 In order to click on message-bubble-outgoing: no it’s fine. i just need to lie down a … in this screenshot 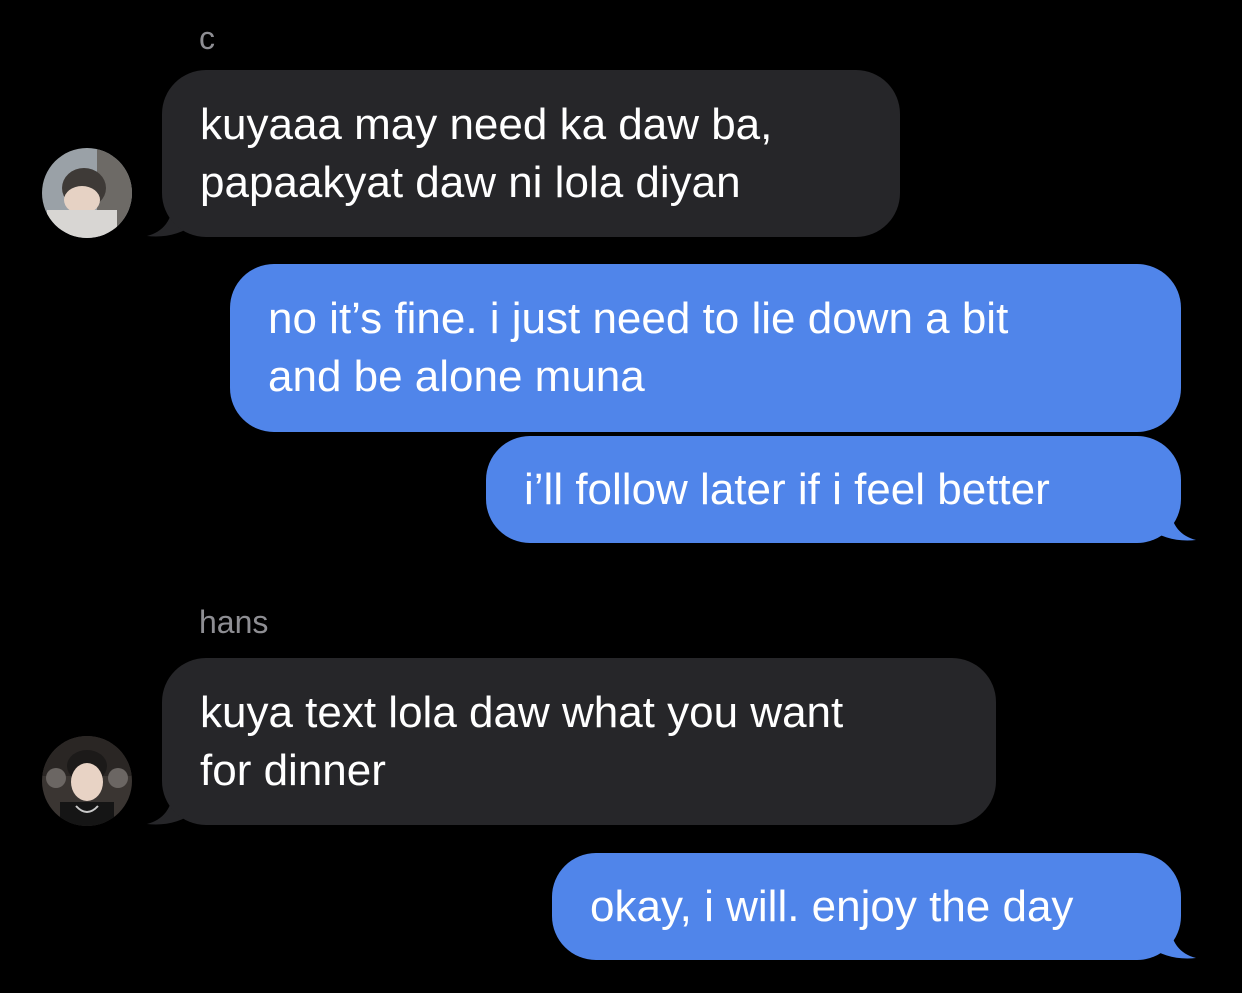, I will do `click(705, 348)`.